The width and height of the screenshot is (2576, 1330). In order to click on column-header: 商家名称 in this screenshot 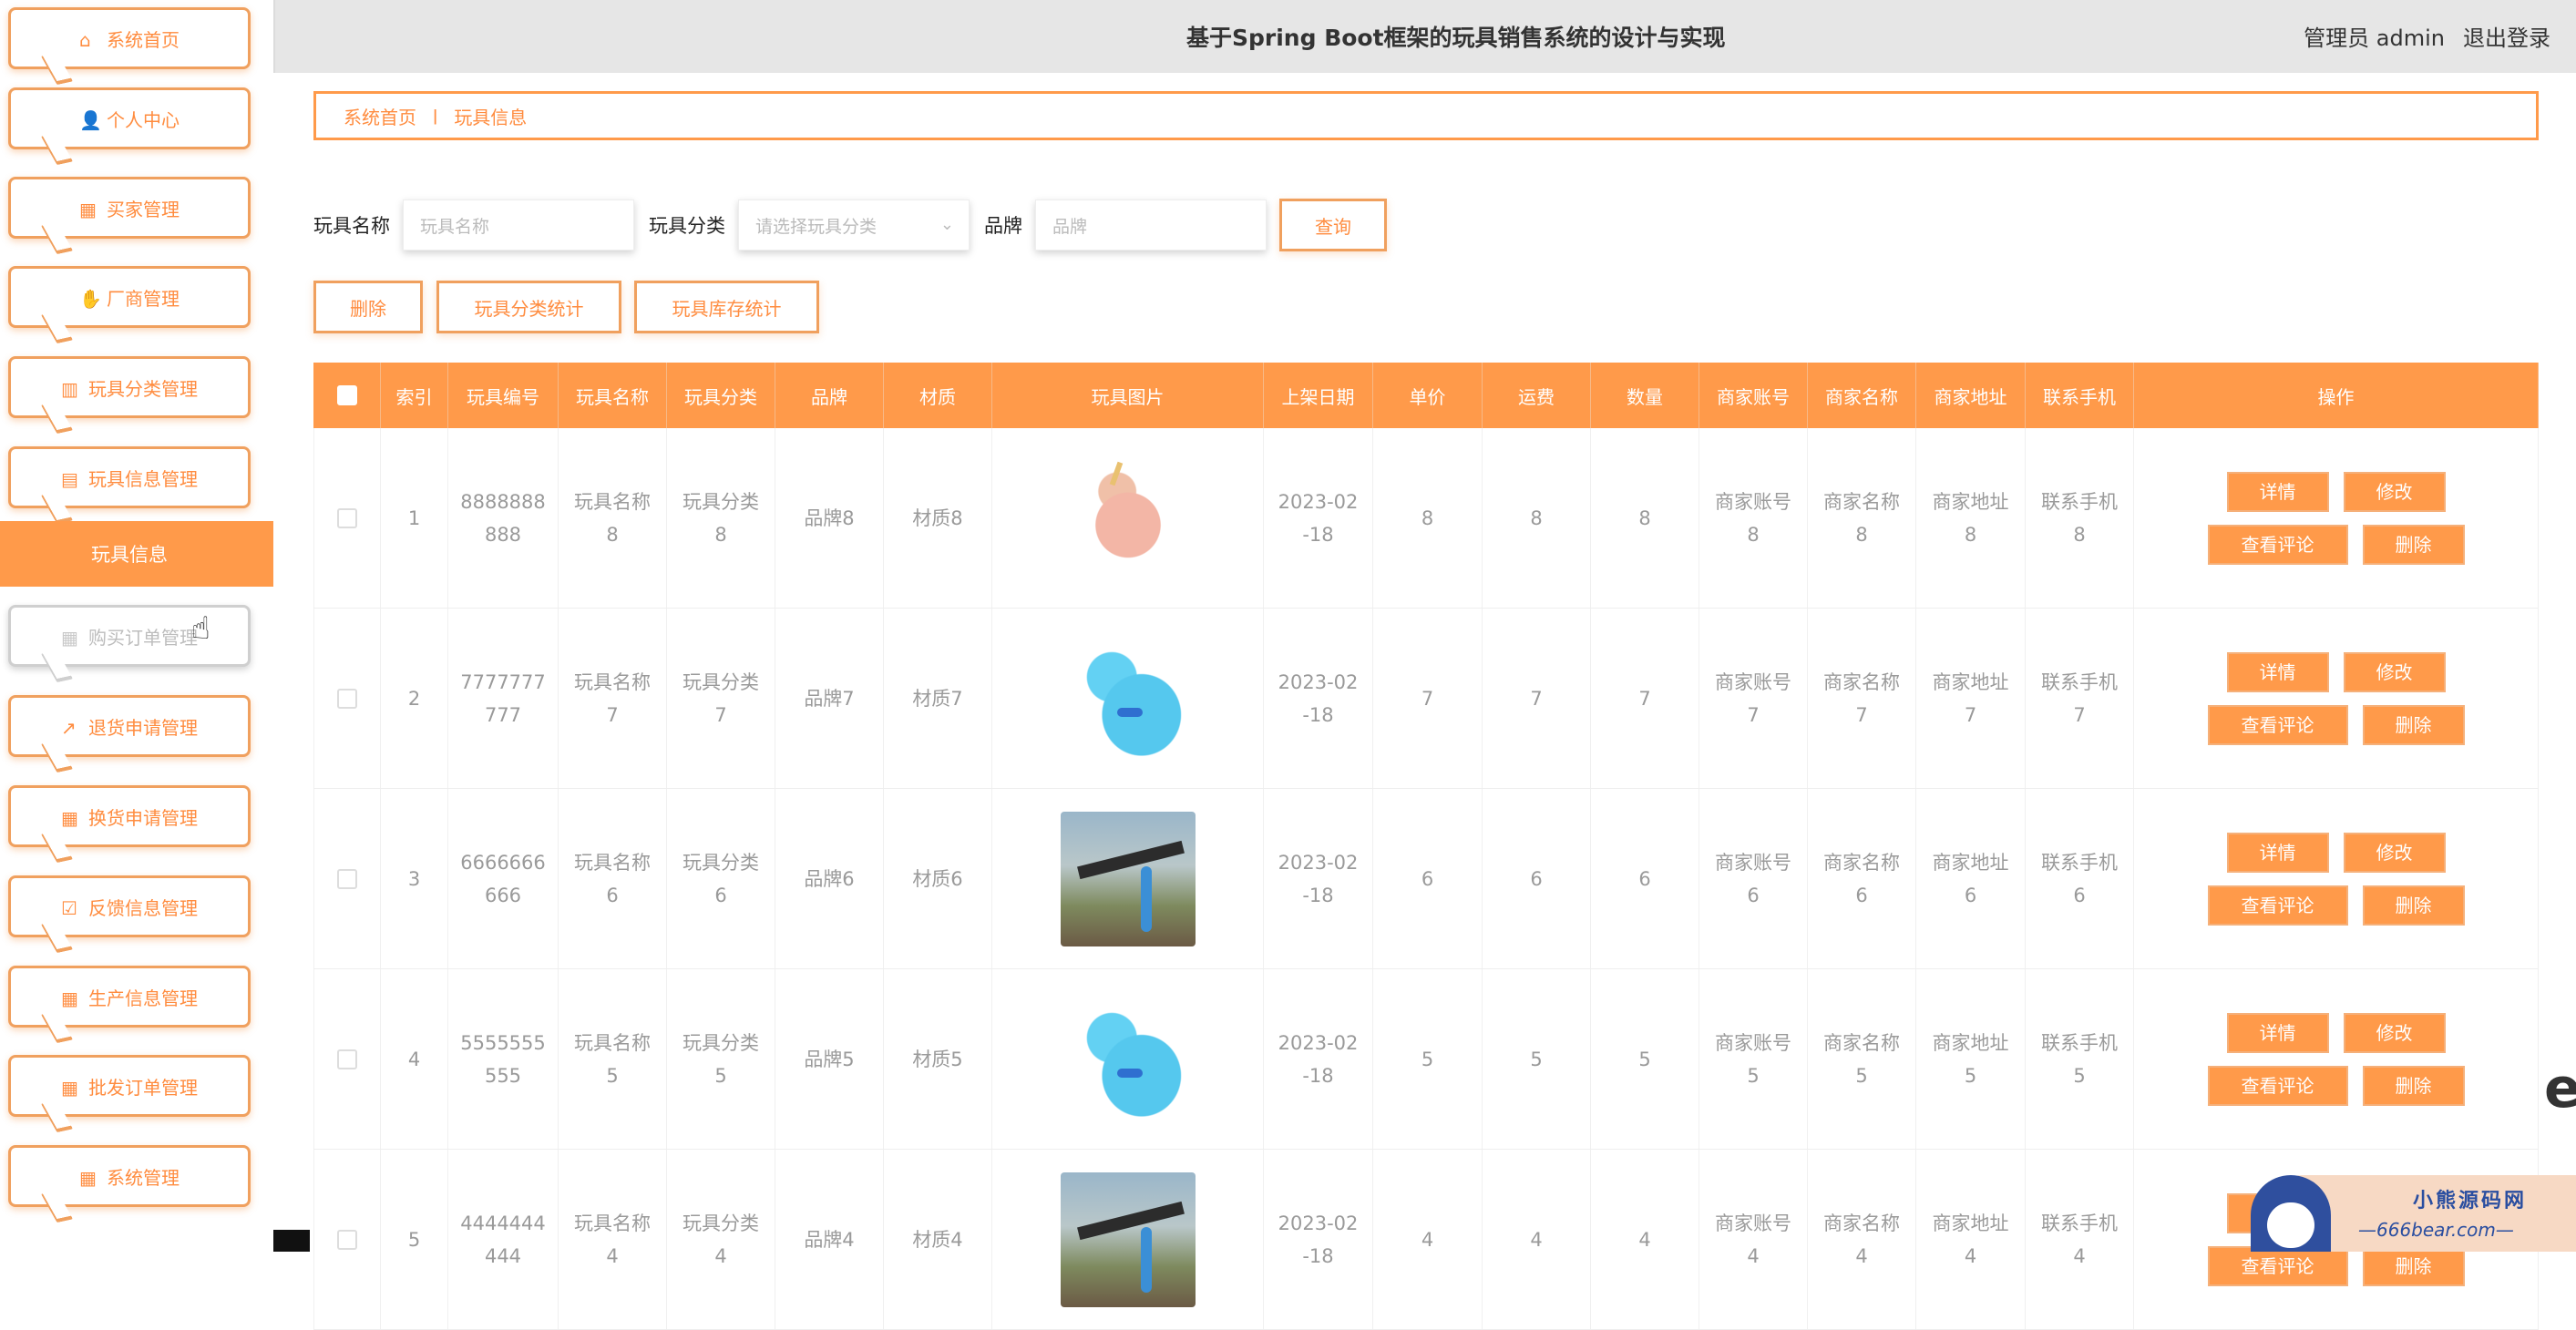, I will do `click(1862, 395)`.